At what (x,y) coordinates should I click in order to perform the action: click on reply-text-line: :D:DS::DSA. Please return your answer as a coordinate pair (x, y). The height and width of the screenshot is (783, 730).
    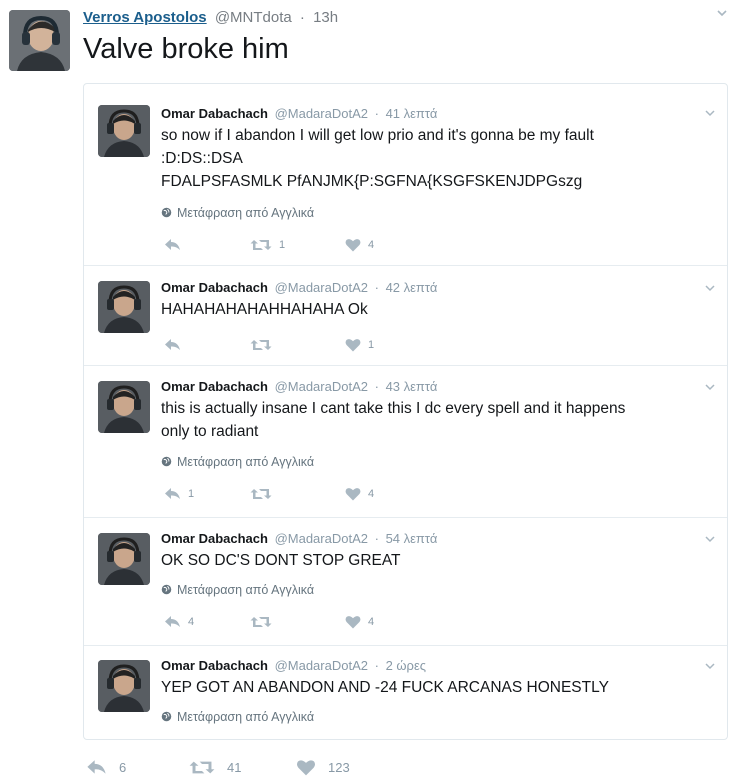
    Looking at the image, I should click on (202, 158).